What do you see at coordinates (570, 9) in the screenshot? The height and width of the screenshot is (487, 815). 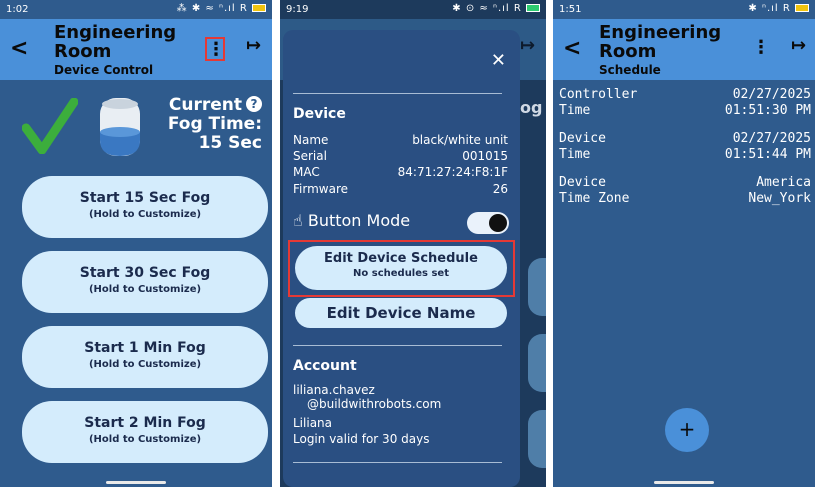 I see `status-time: 1:51` at bounding box center [570, 9].